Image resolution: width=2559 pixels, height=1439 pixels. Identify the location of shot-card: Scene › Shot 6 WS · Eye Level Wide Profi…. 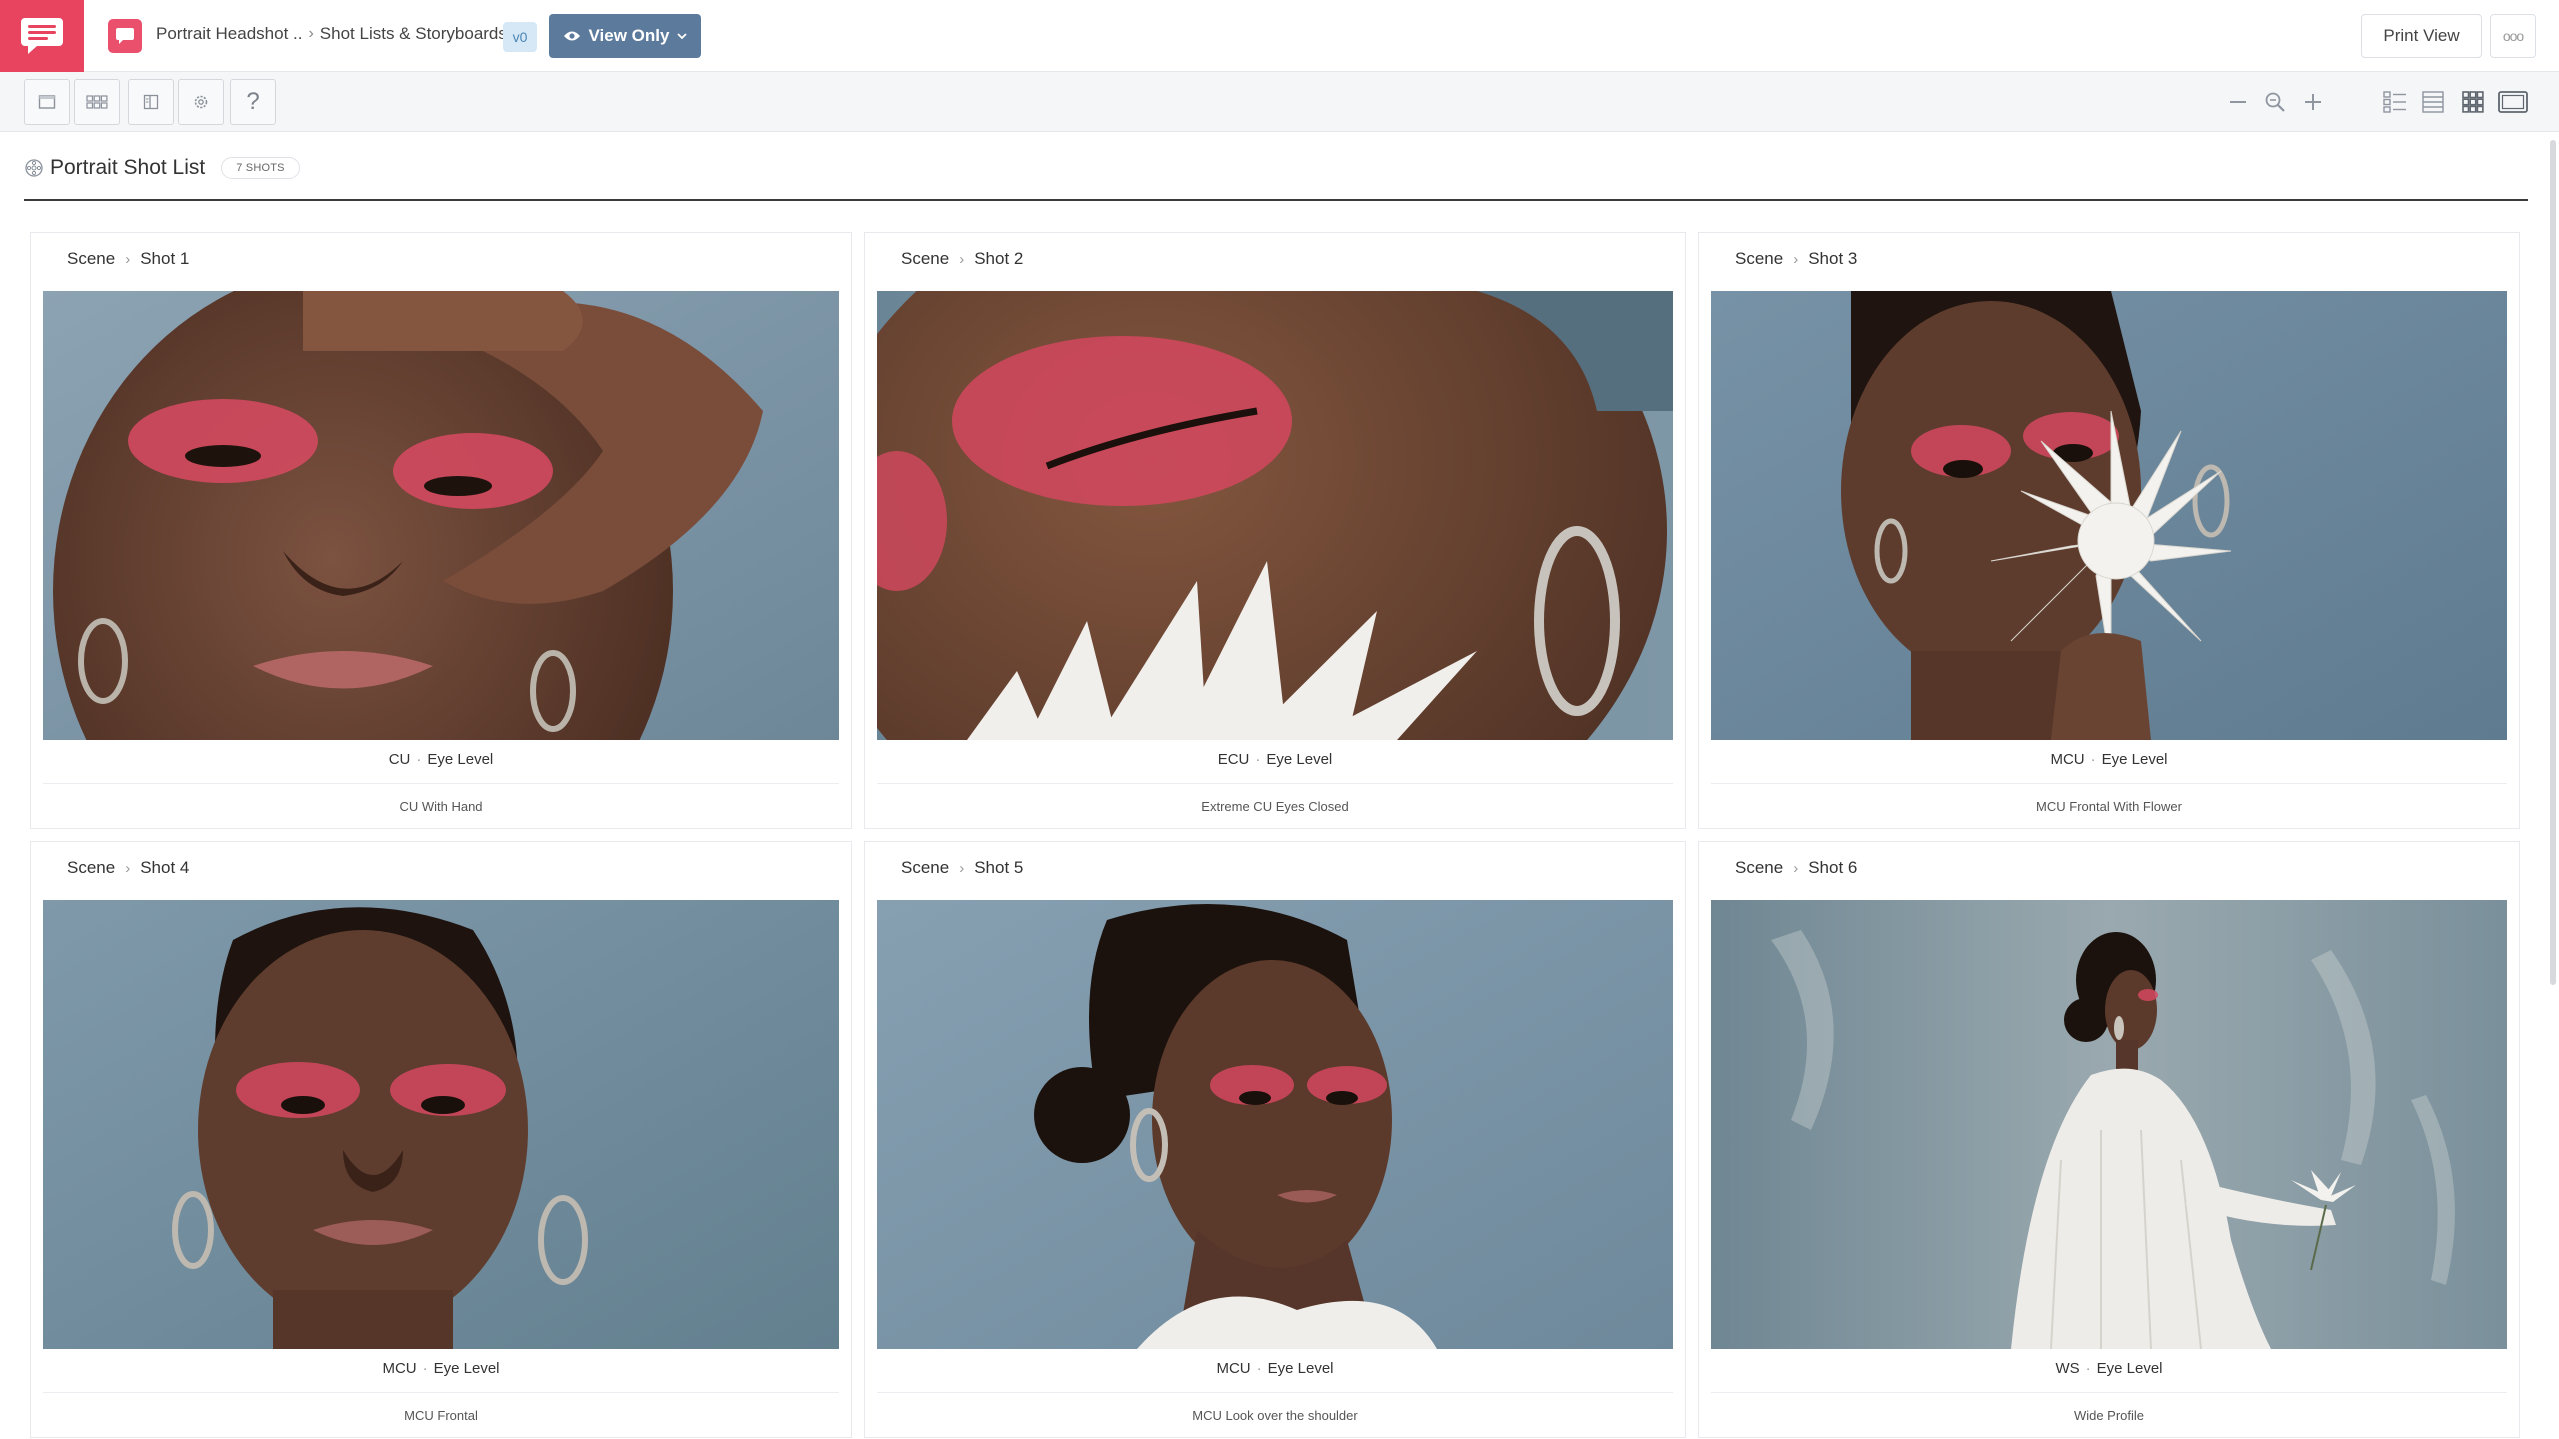
(2109, 1139).